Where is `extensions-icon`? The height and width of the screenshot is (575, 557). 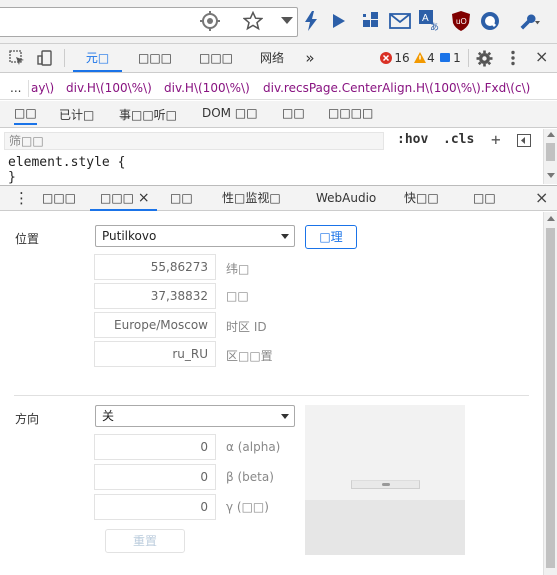 extensions-icon is located at coordinates (371, 21).